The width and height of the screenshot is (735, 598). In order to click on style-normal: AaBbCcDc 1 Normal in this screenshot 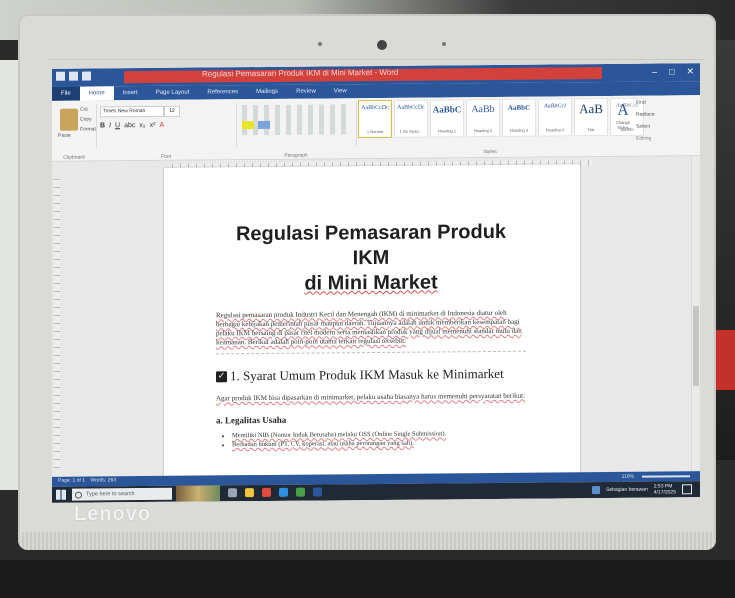, I will do `click(375, 119)`.